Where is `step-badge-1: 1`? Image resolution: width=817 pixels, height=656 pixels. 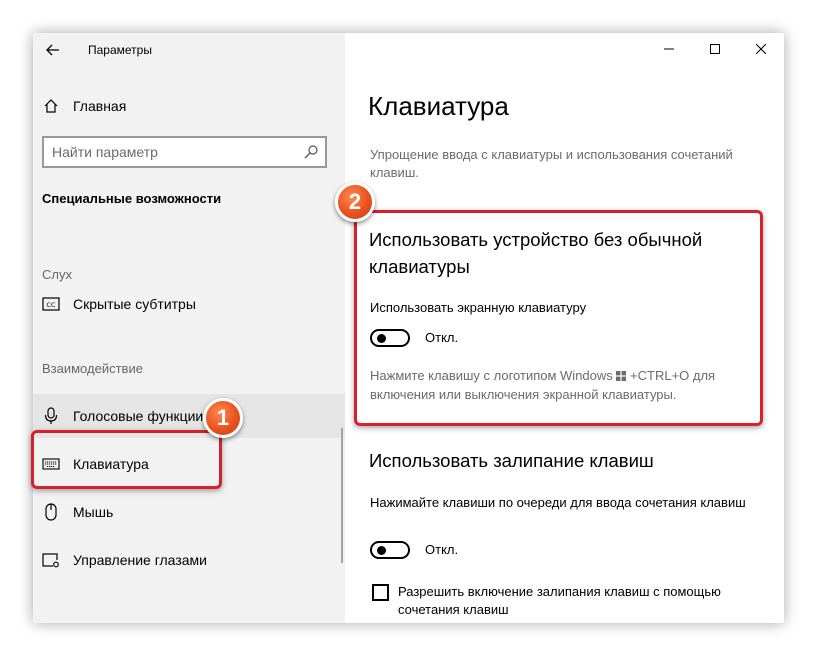 step-badge-1: 1 is located at coordinates (223, 418).